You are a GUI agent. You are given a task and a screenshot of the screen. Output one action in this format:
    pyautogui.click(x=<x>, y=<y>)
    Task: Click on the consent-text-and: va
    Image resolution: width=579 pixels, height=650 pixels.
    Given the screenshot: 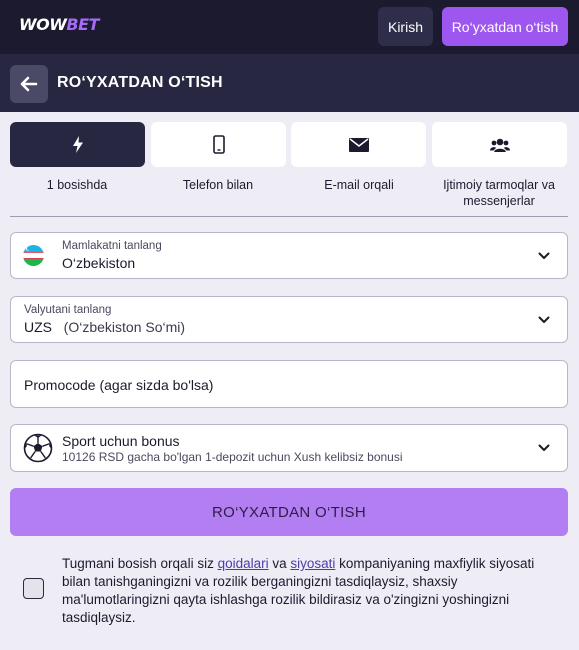 What is the action you would take?
    pyautogui.click(x=279, y=563)
    